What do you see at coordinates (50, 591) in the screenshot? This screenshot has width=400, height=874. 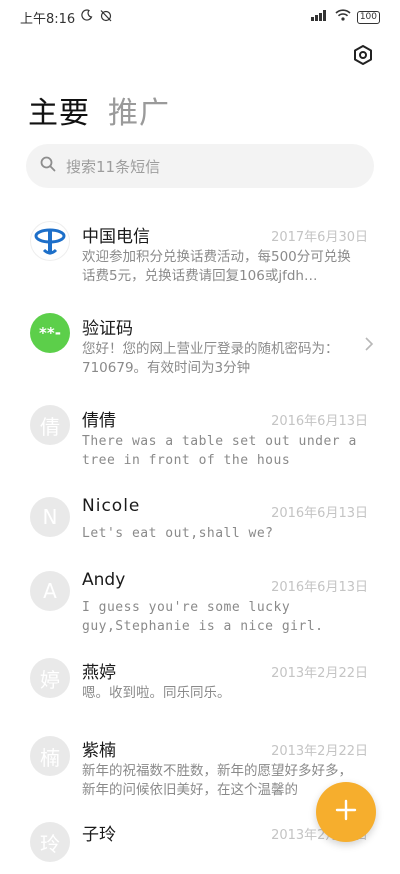 I see `contact-avatar: A` at bounding box center [50, 591].